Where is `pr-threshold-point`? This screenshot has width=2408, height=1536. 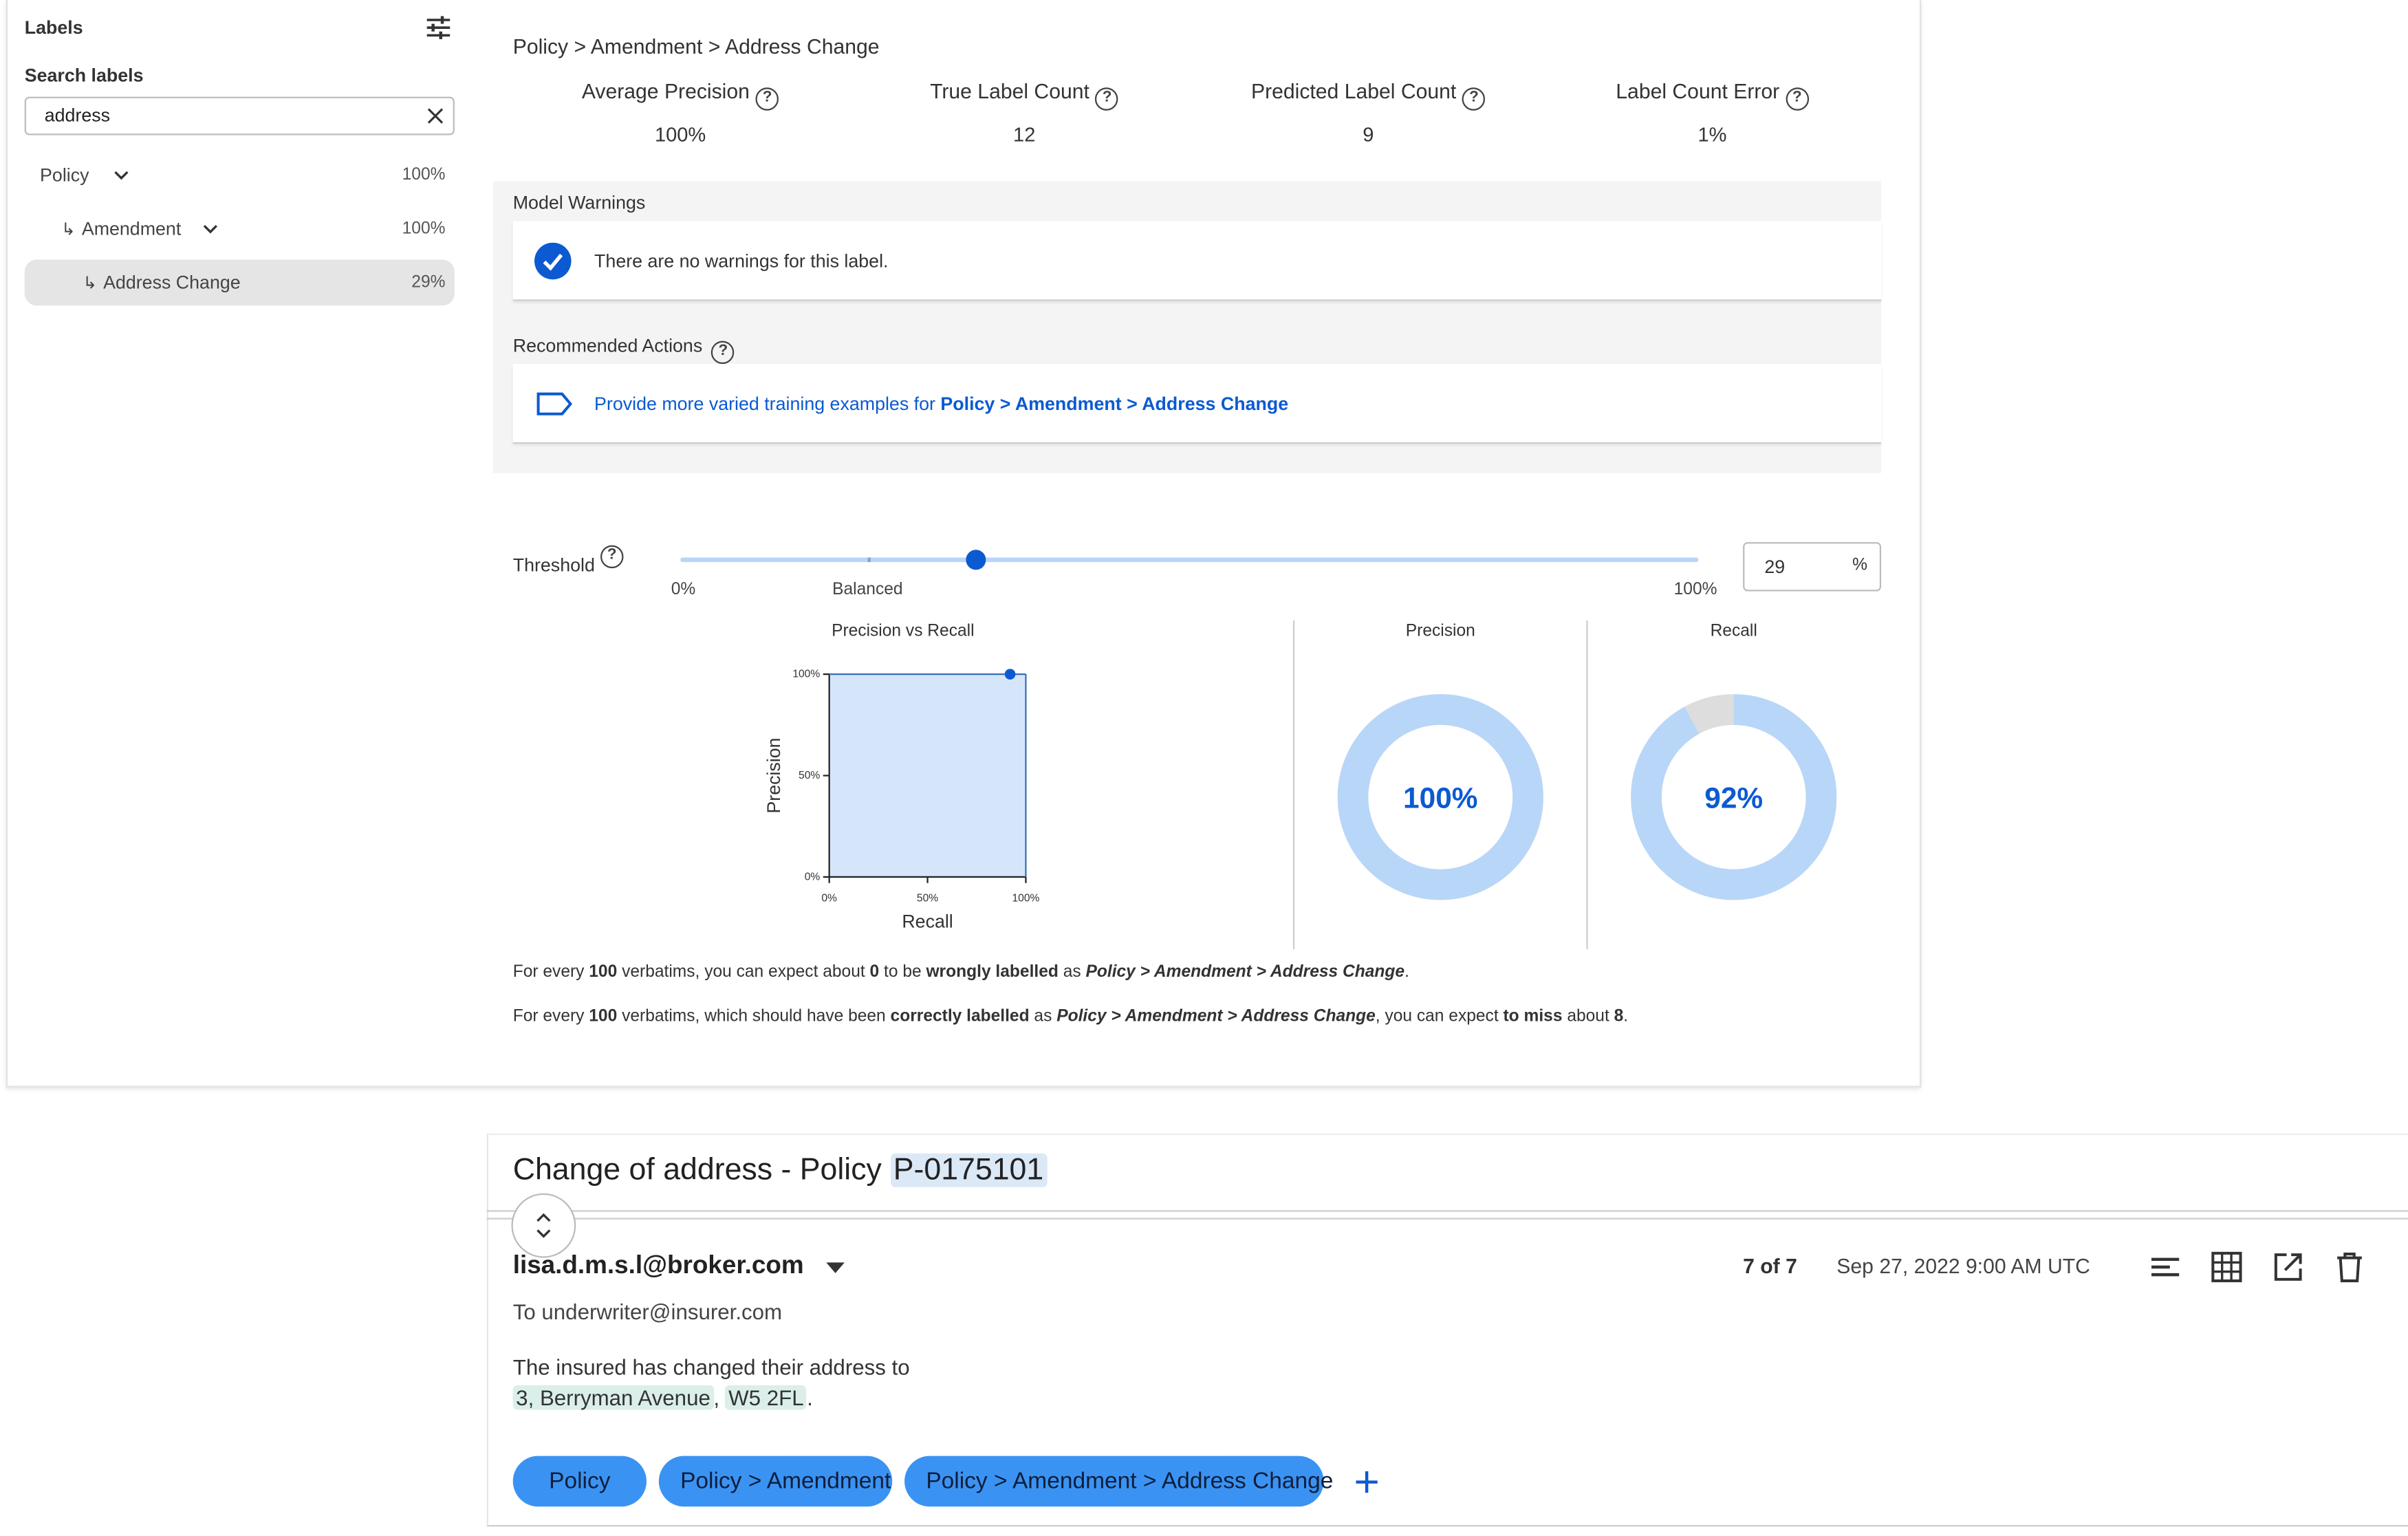 pr-threshold-point is located at coordinates (1010, 674).